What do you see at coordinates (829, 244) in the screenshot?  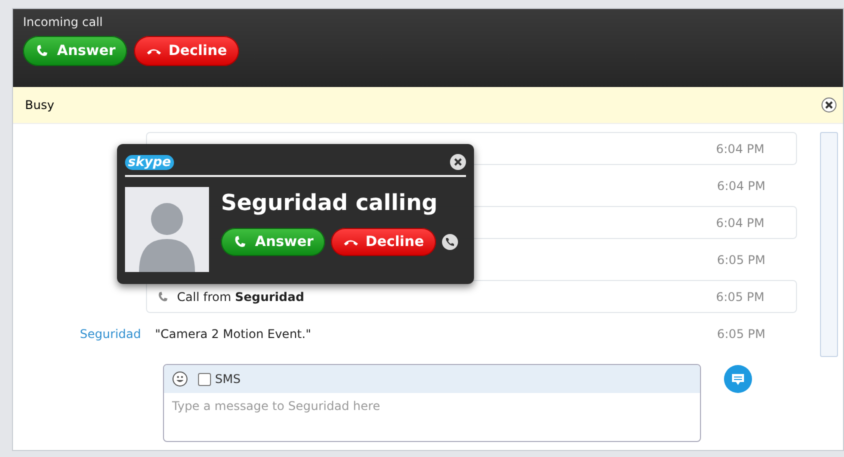 I see `scrollbar` at bounding box center [829, 244].